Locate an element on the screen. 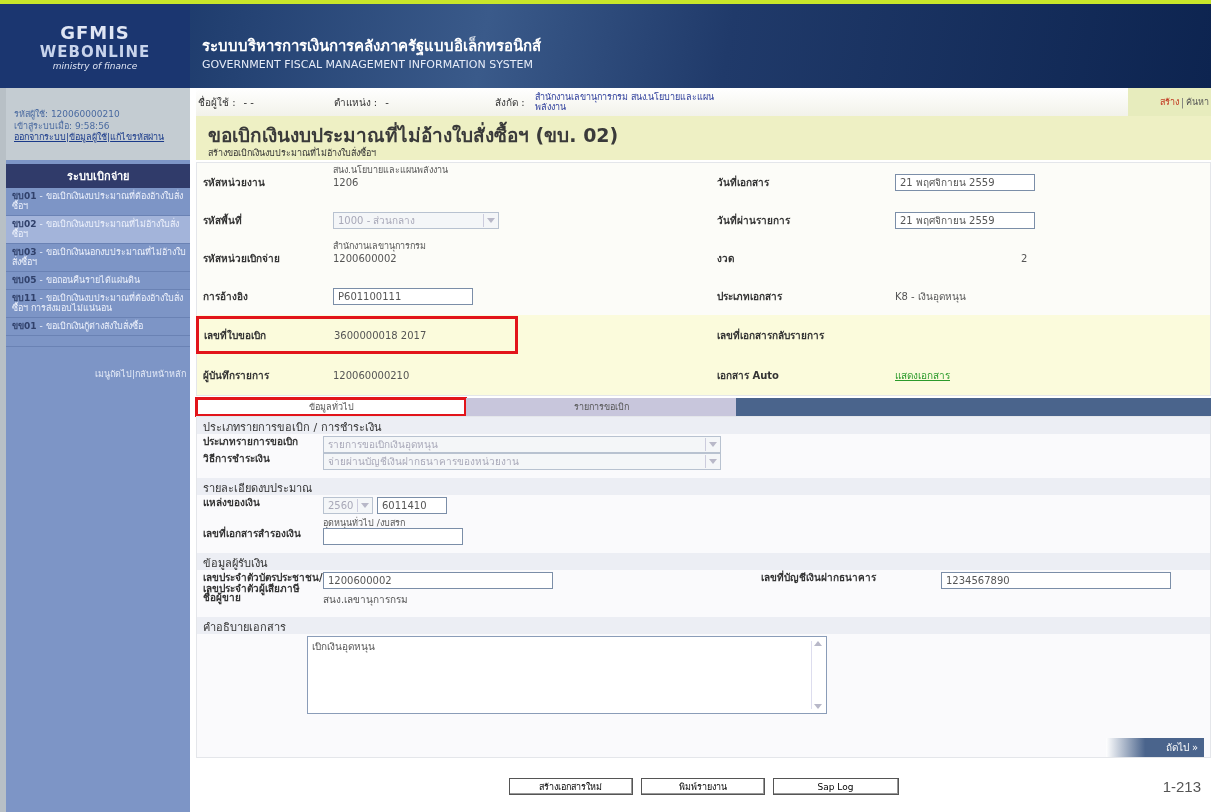 The height and width of the screenshot is (812, 1211). action-link: ค้นหา is located at coordinates (1197, 102).